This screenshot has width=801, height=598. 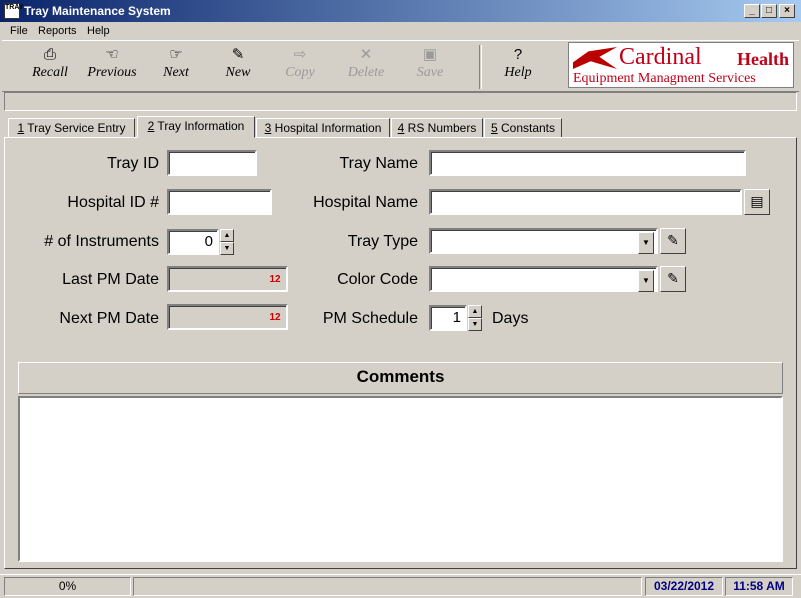 I want to click on recall-icon: ⎙, so click(x=49, y=54).